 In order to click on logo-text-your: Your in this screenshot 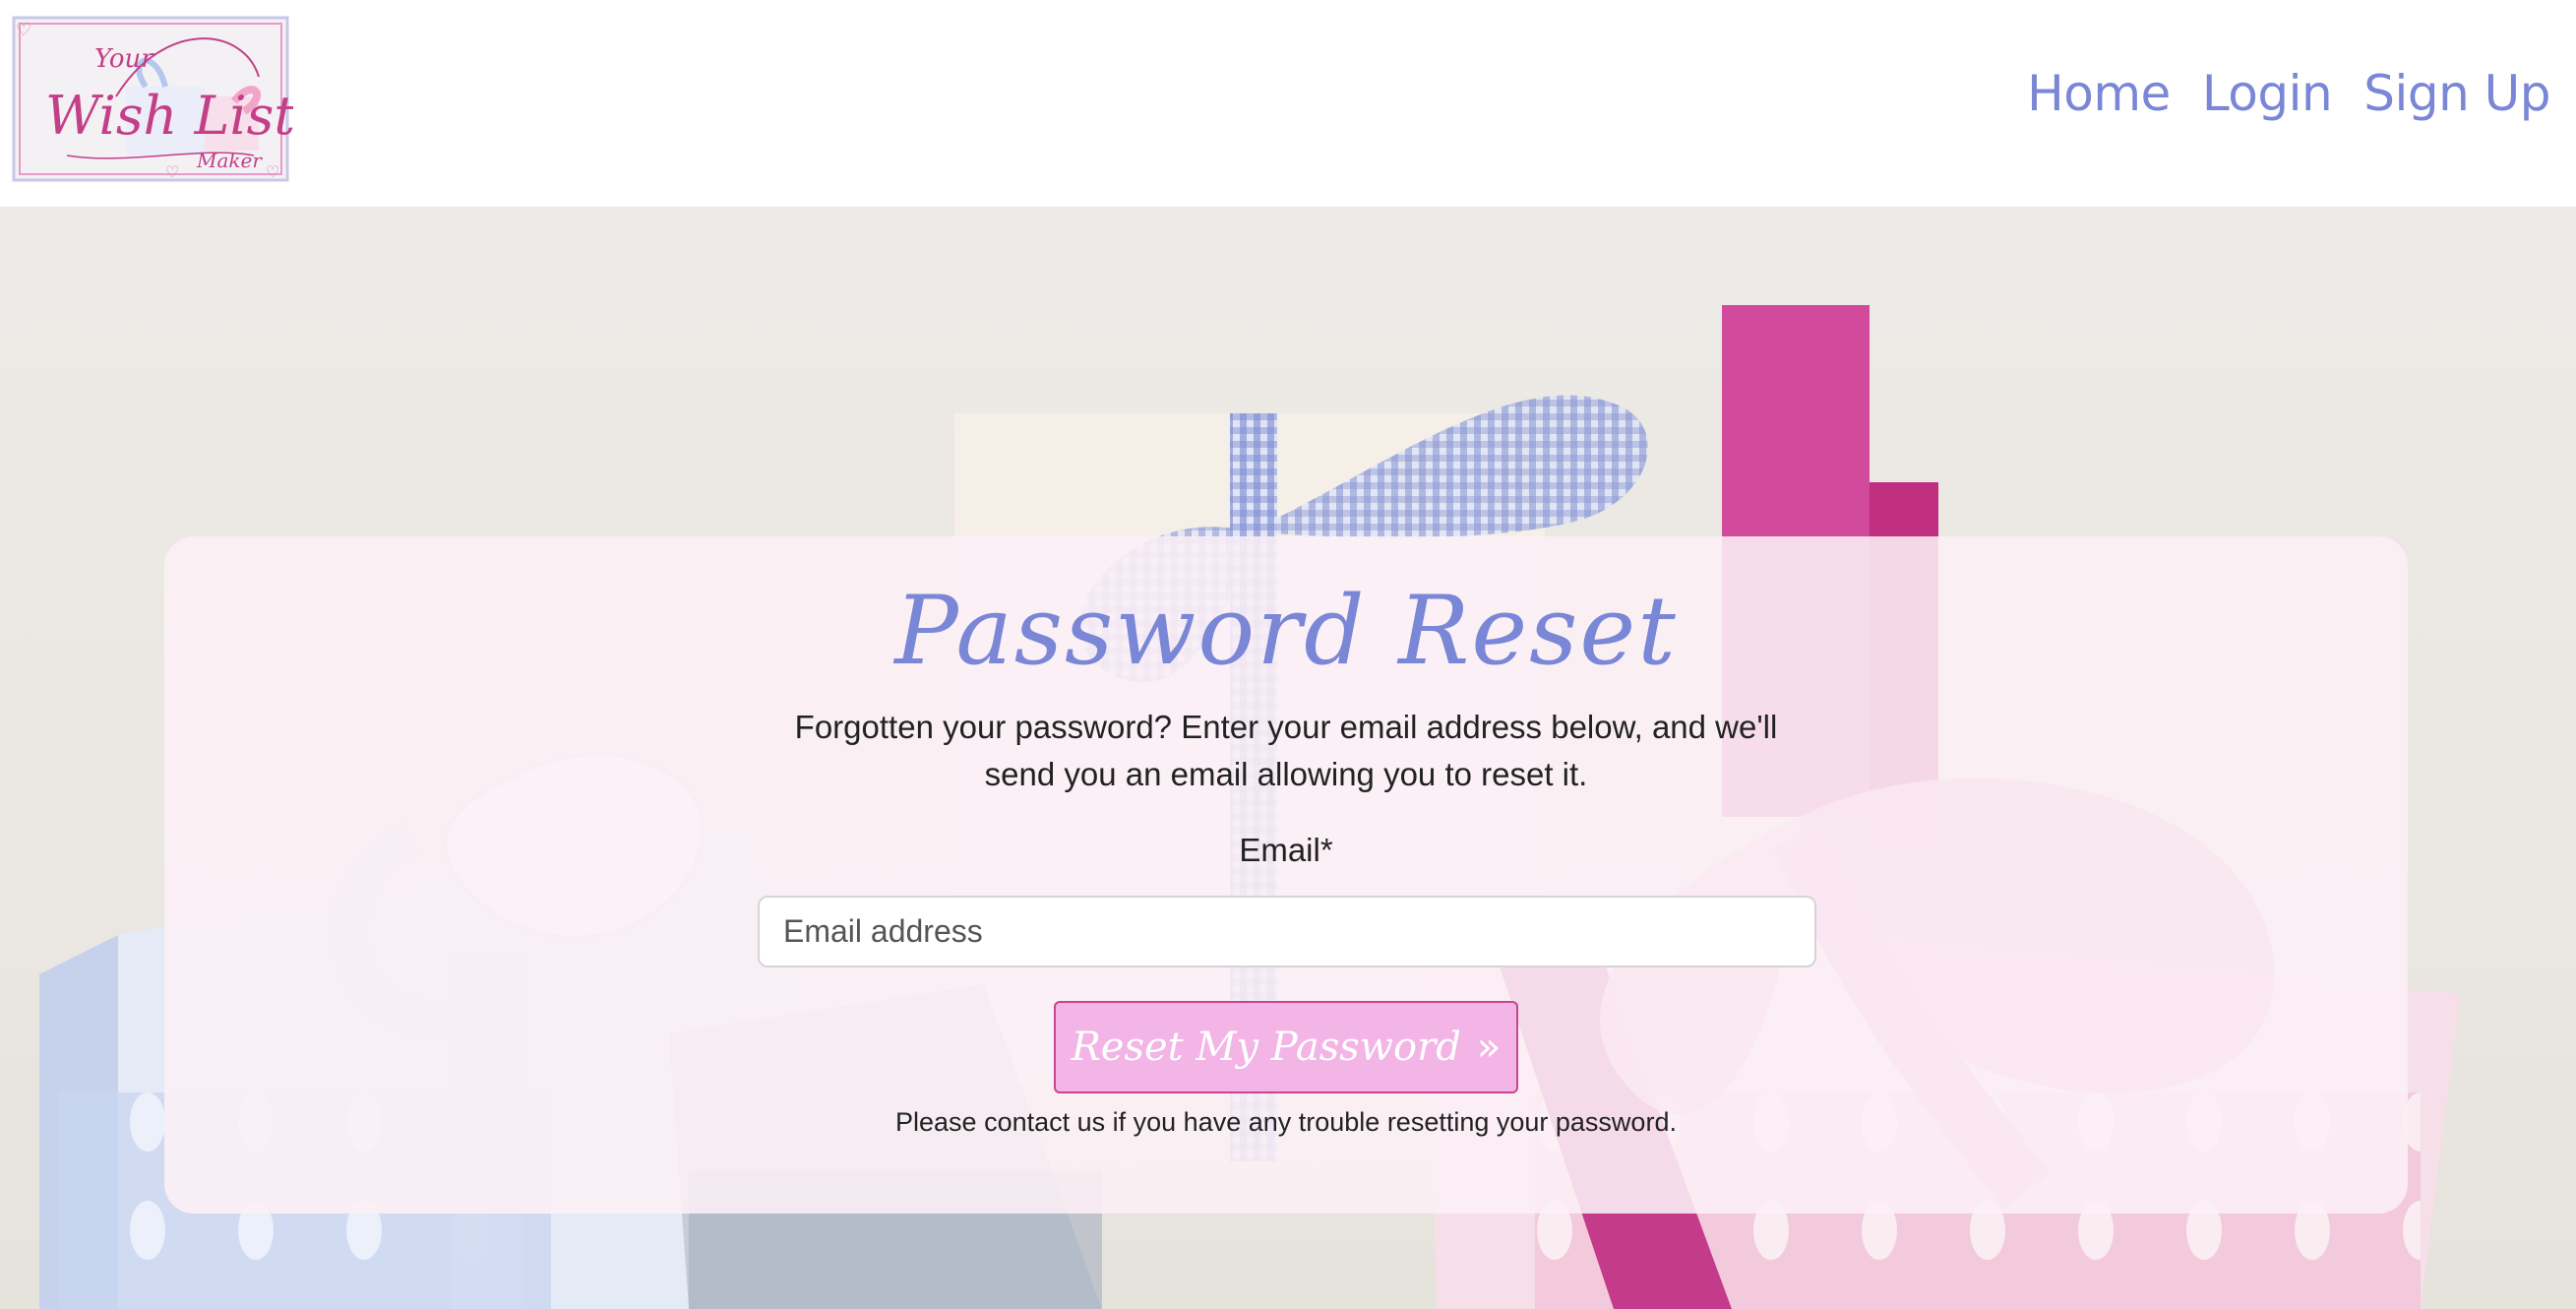, I will do `click(124, 59)`.